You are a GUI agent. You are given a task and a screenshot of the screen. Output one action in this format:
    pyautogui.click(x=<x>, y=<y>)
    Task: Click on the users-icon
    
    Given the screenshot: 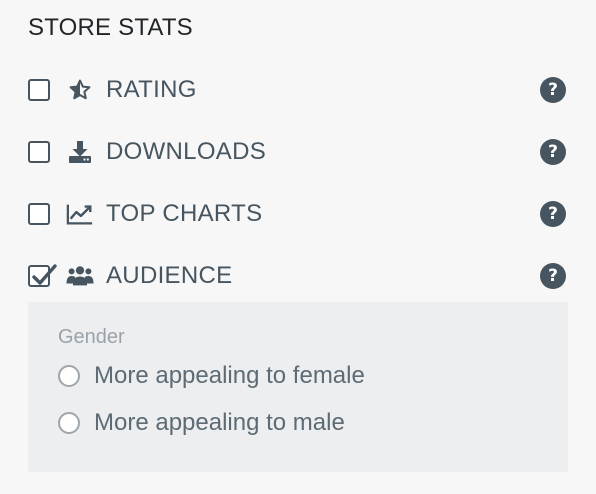 What is the action you would take?
    pyautogui.click(x=80, y=276)
    